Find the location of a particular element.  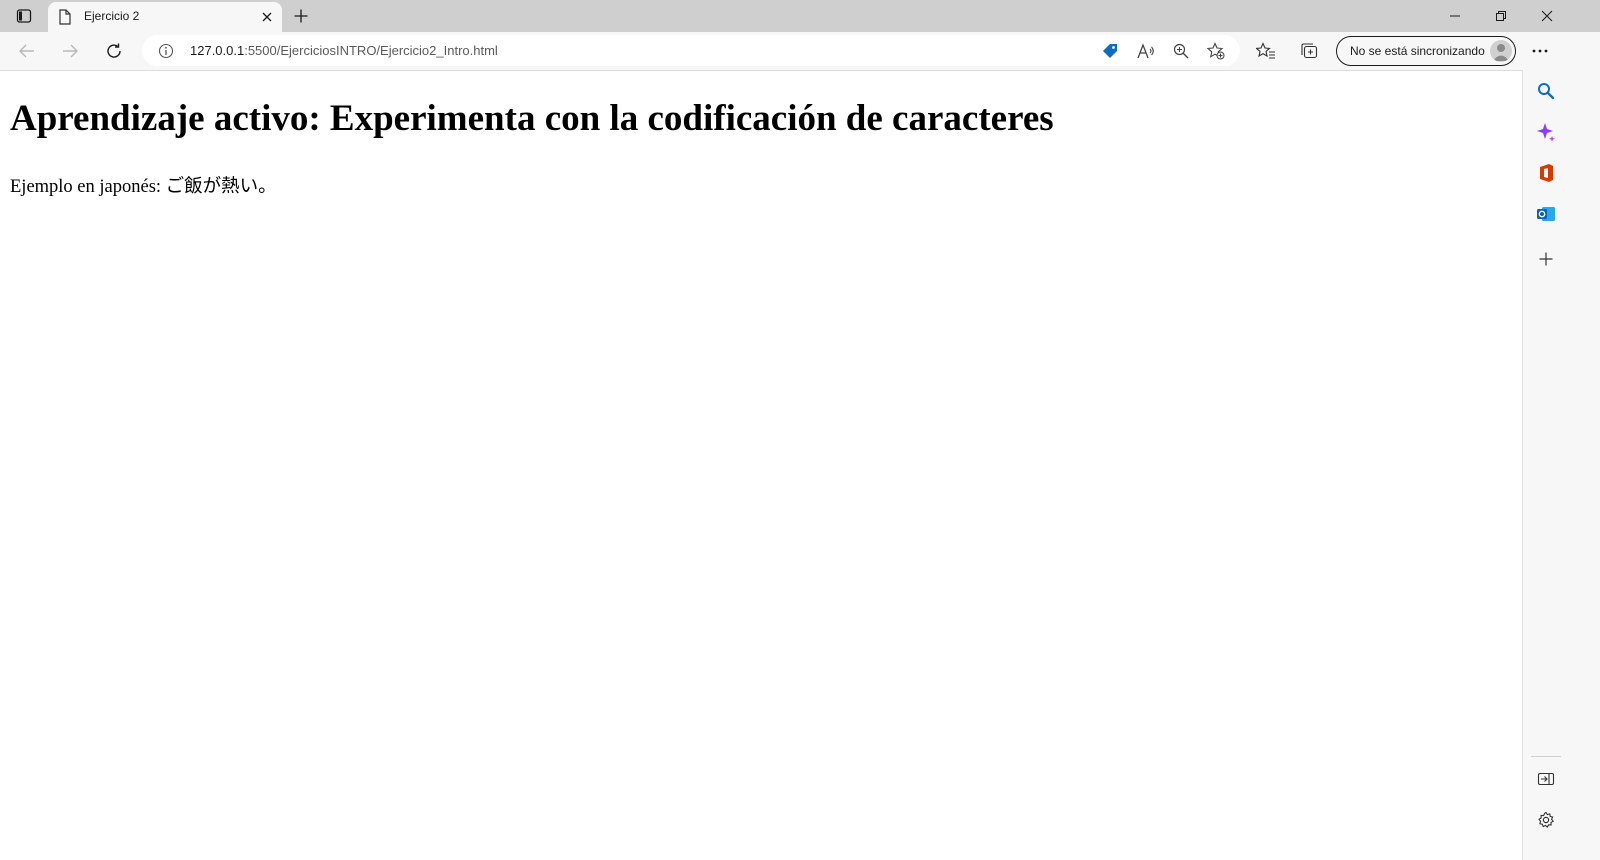

tab-actions-icon is located at coordinates (24, 16).